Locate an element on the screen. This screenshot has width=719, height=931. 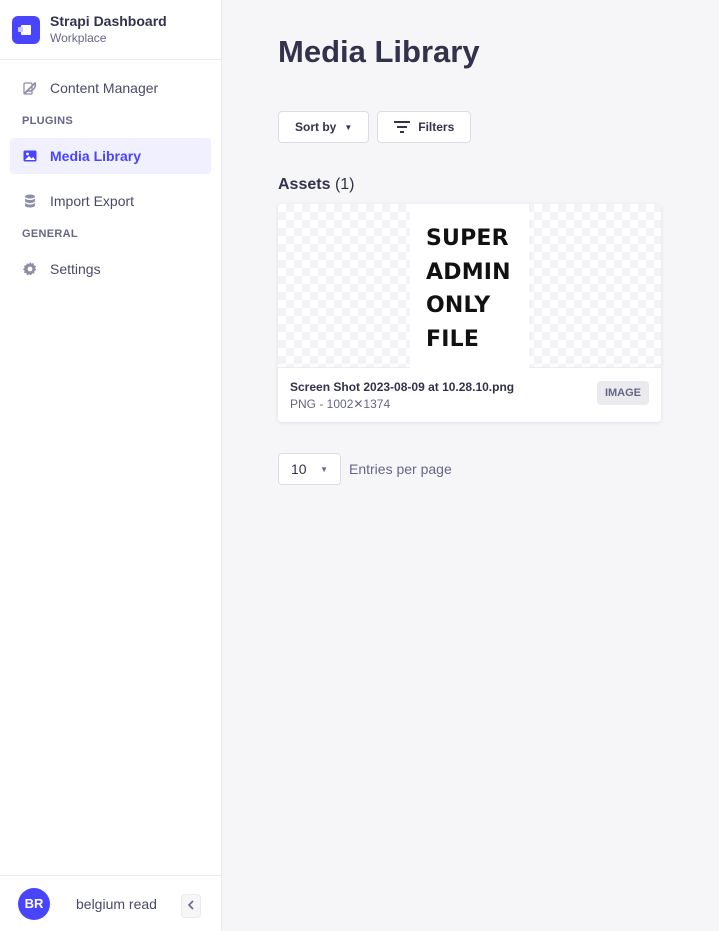
sidebar-item-import-export: Import Export is located at coordinates (110, 201).